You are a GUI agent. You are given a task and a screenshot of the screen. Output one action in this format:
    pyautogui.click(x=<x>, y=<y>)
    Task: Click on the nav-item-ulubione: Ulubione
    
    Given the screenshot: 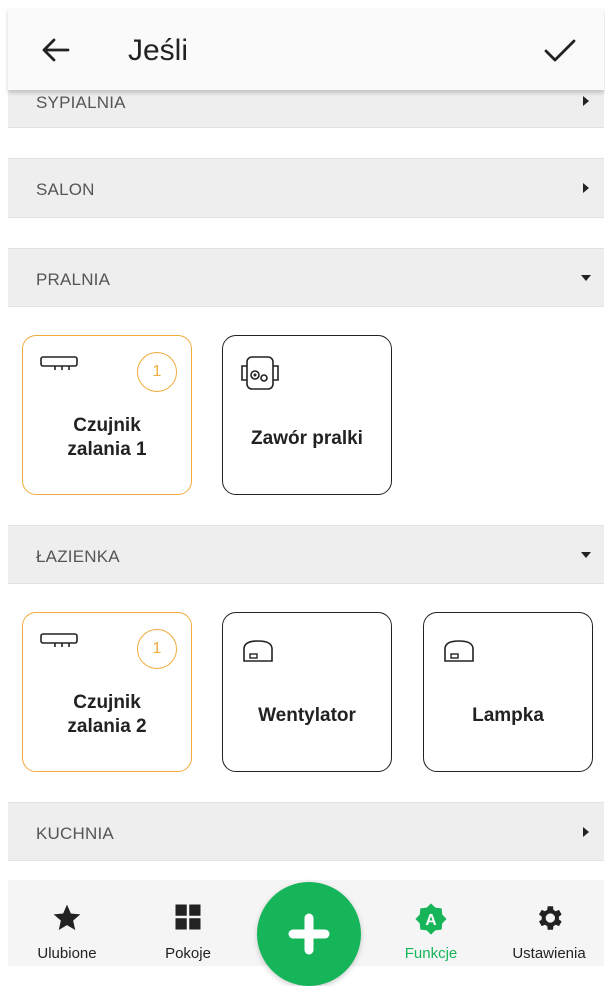 What is the action you would take?
    pyautogui.click(x=67, y=923)
    